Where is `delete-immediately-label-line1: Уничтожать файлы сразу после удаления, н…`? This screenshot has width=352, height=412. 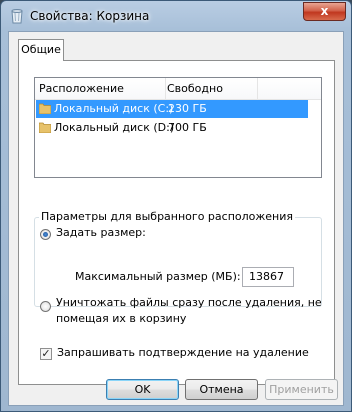 delete-immediately-label-line1: Уничтожать файлы сразу после удаления, н… is located at coordinates (189, 302).